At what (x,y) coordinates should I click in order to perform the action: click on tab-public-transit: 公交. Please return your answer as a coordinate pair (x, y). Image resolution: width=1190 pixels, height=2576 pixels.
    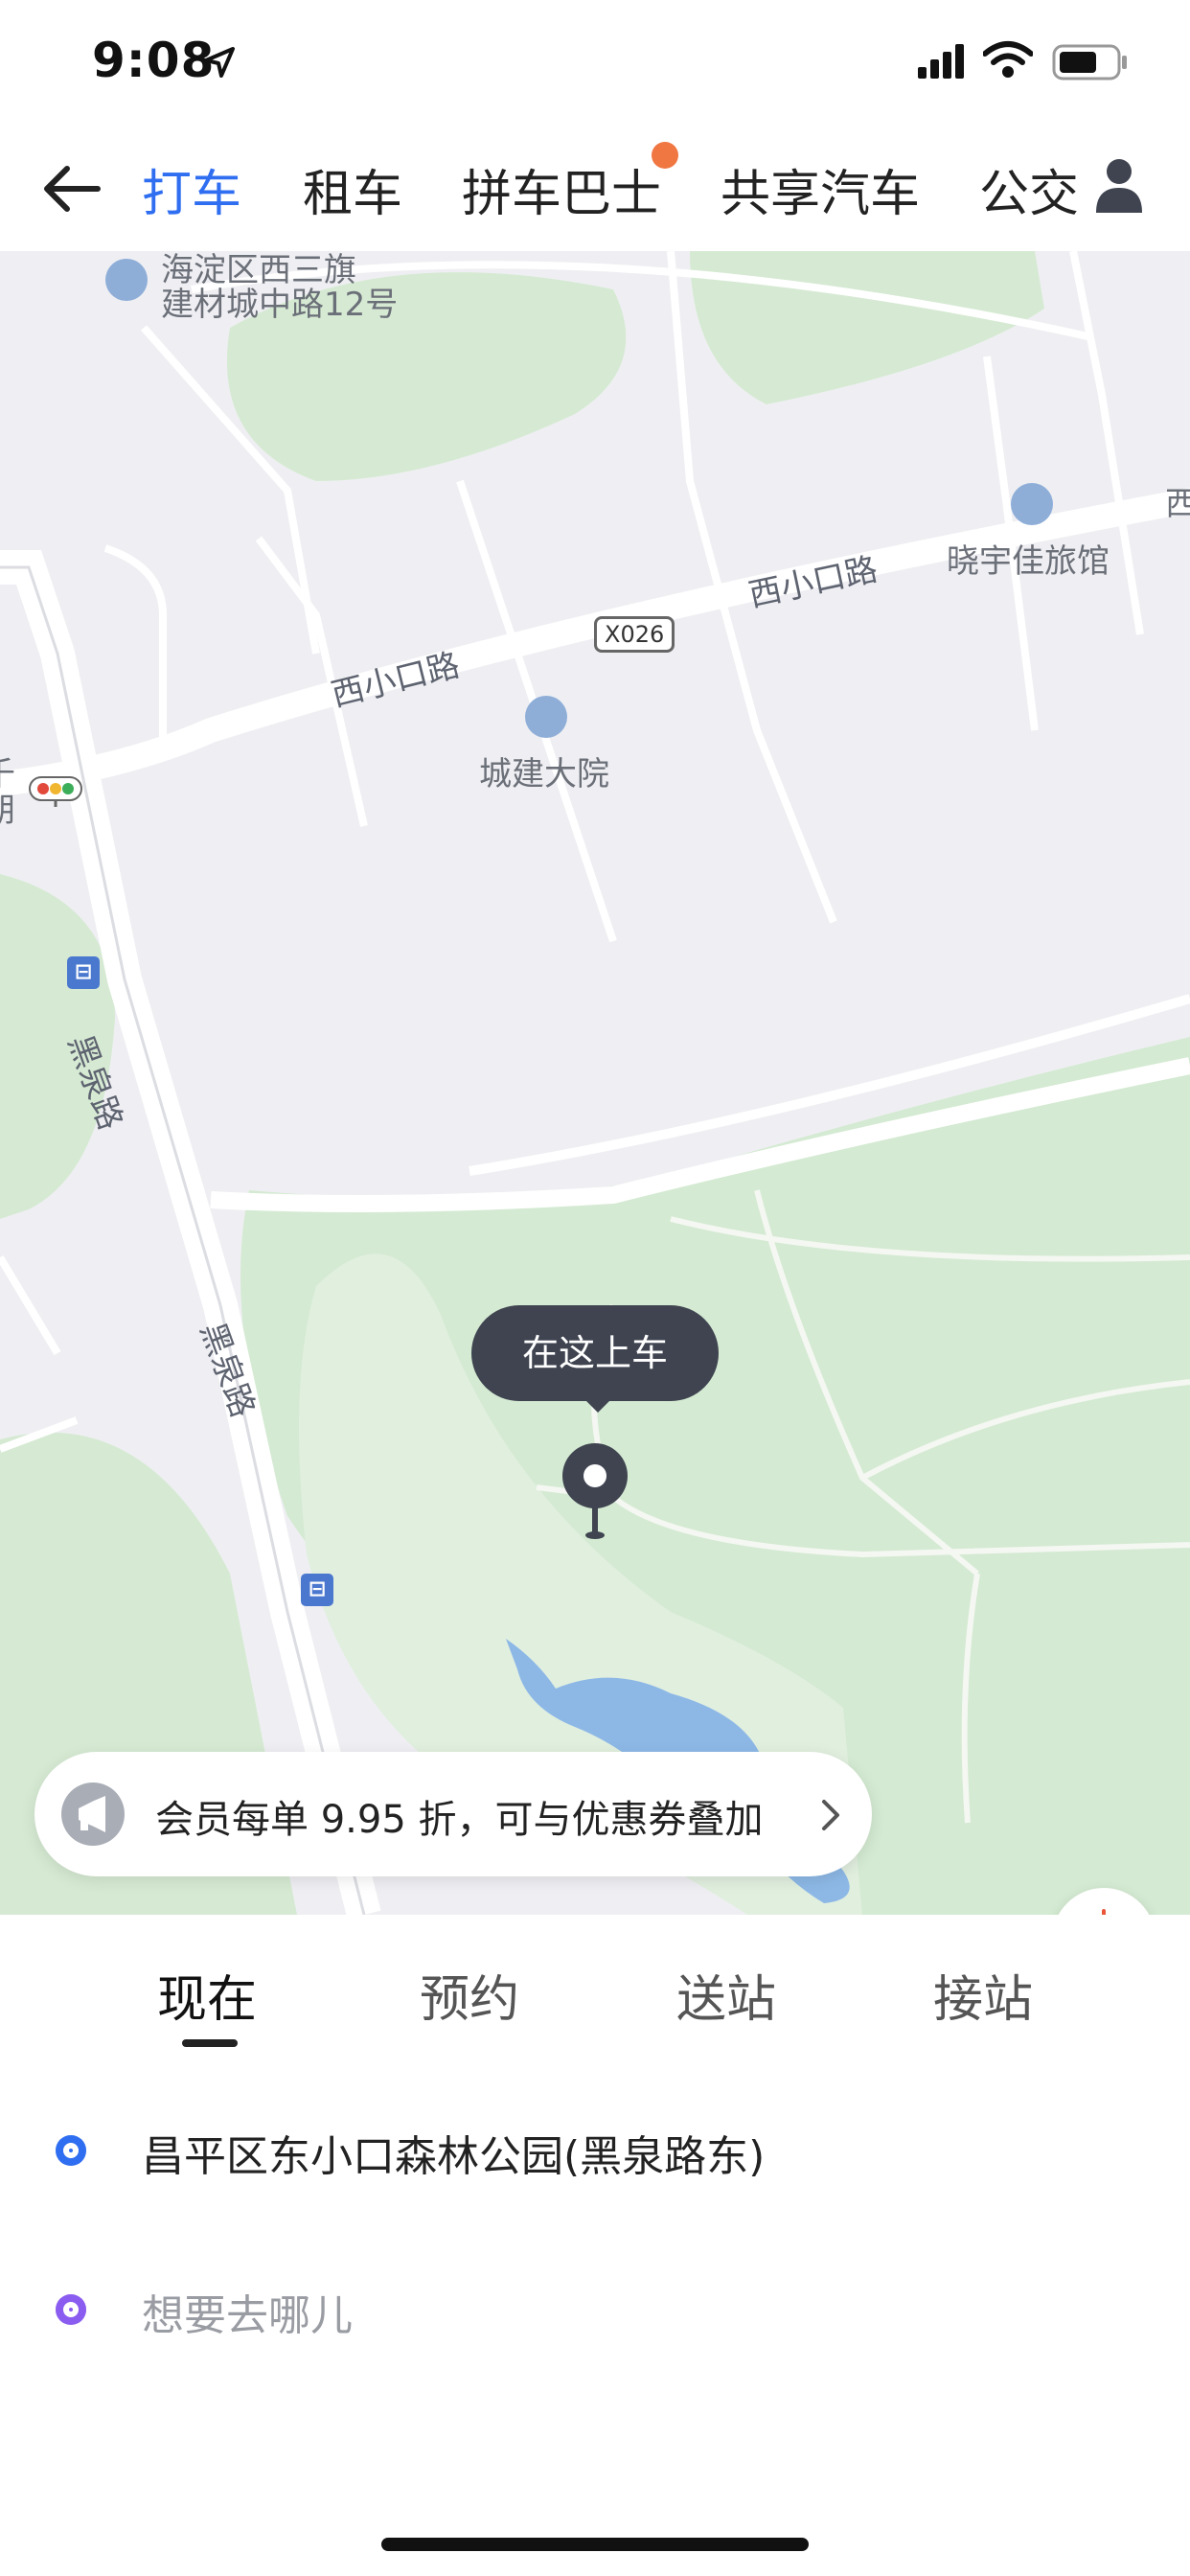
    Looking at the image, I should click on (1029, 189).